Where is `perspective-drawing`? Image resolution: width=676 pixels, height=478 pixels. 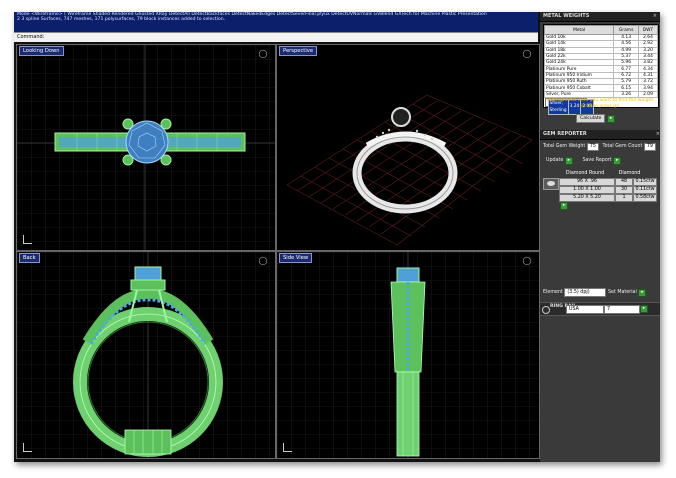 perspective-drawing is located at coordinates (409, 170).